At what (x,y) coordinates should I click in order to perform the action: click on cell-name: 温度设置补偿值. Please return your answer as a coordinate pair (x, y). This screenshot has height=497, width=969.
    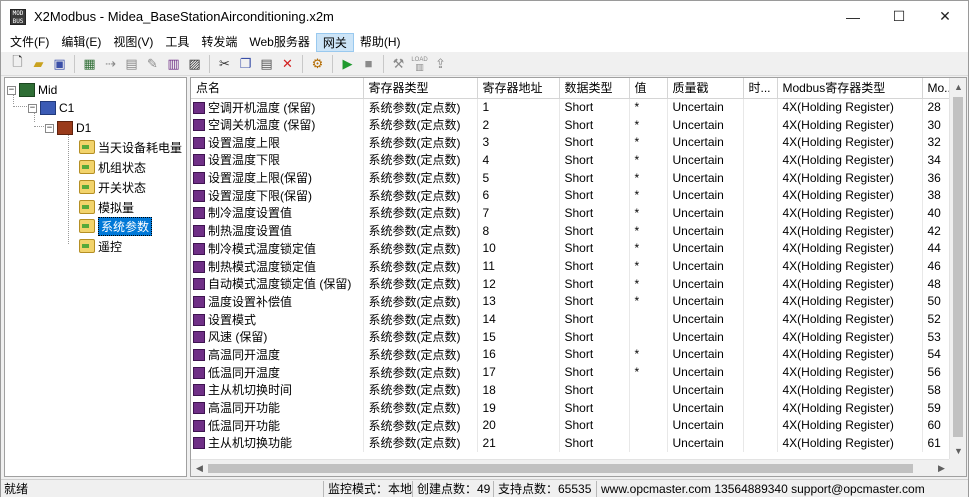
    Looking at the image, I should click on (277, 301).